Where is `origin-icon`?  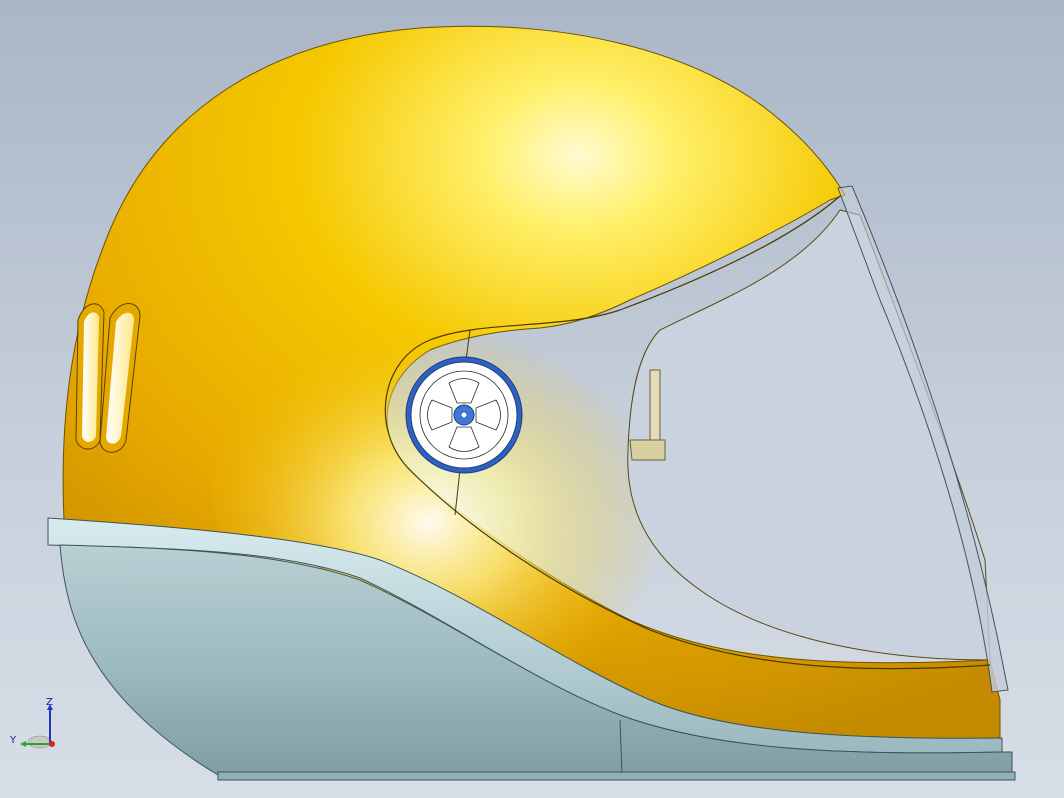
origin-icon is located at coordinates (52, 744).